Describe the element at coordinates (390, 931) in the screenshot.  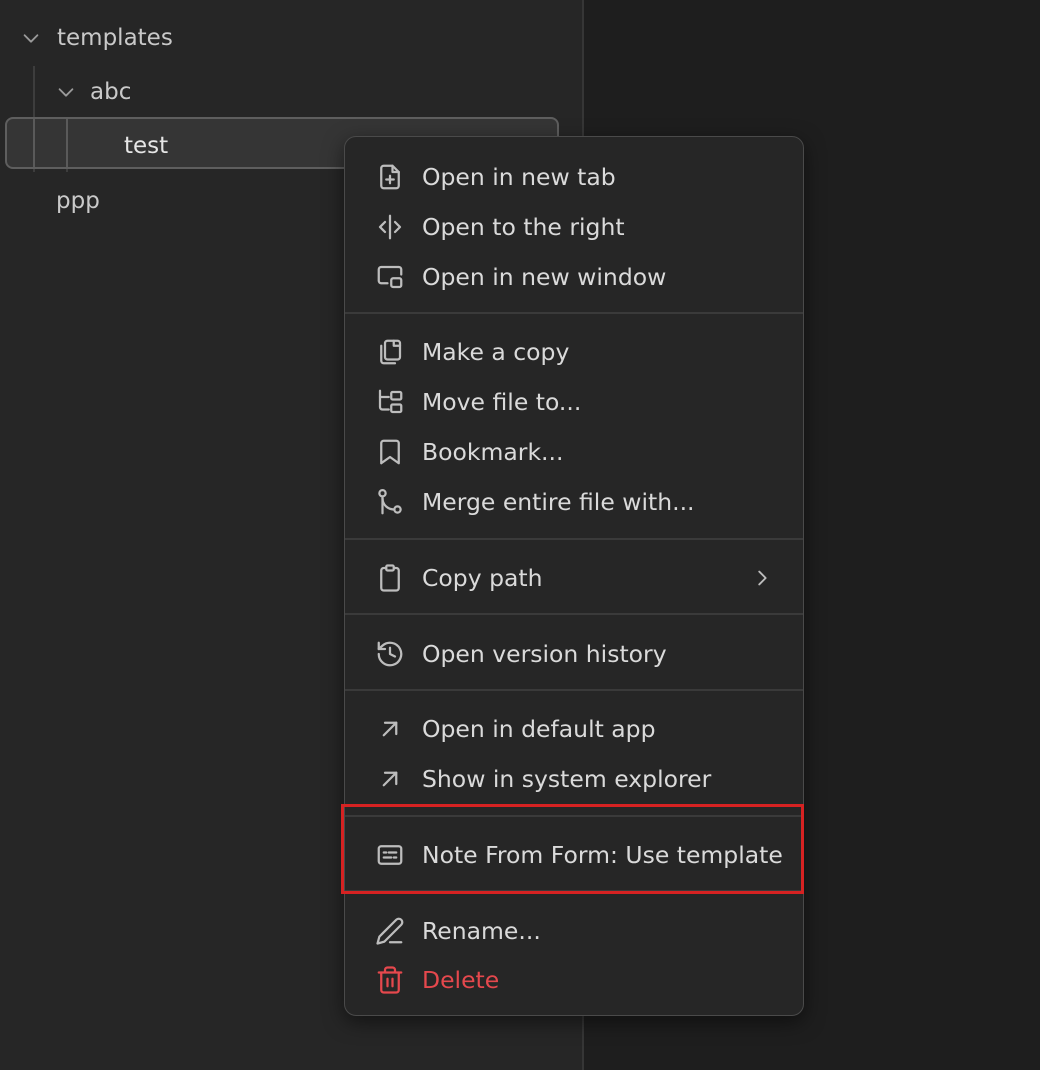
I see `pencil-icon` at that location.